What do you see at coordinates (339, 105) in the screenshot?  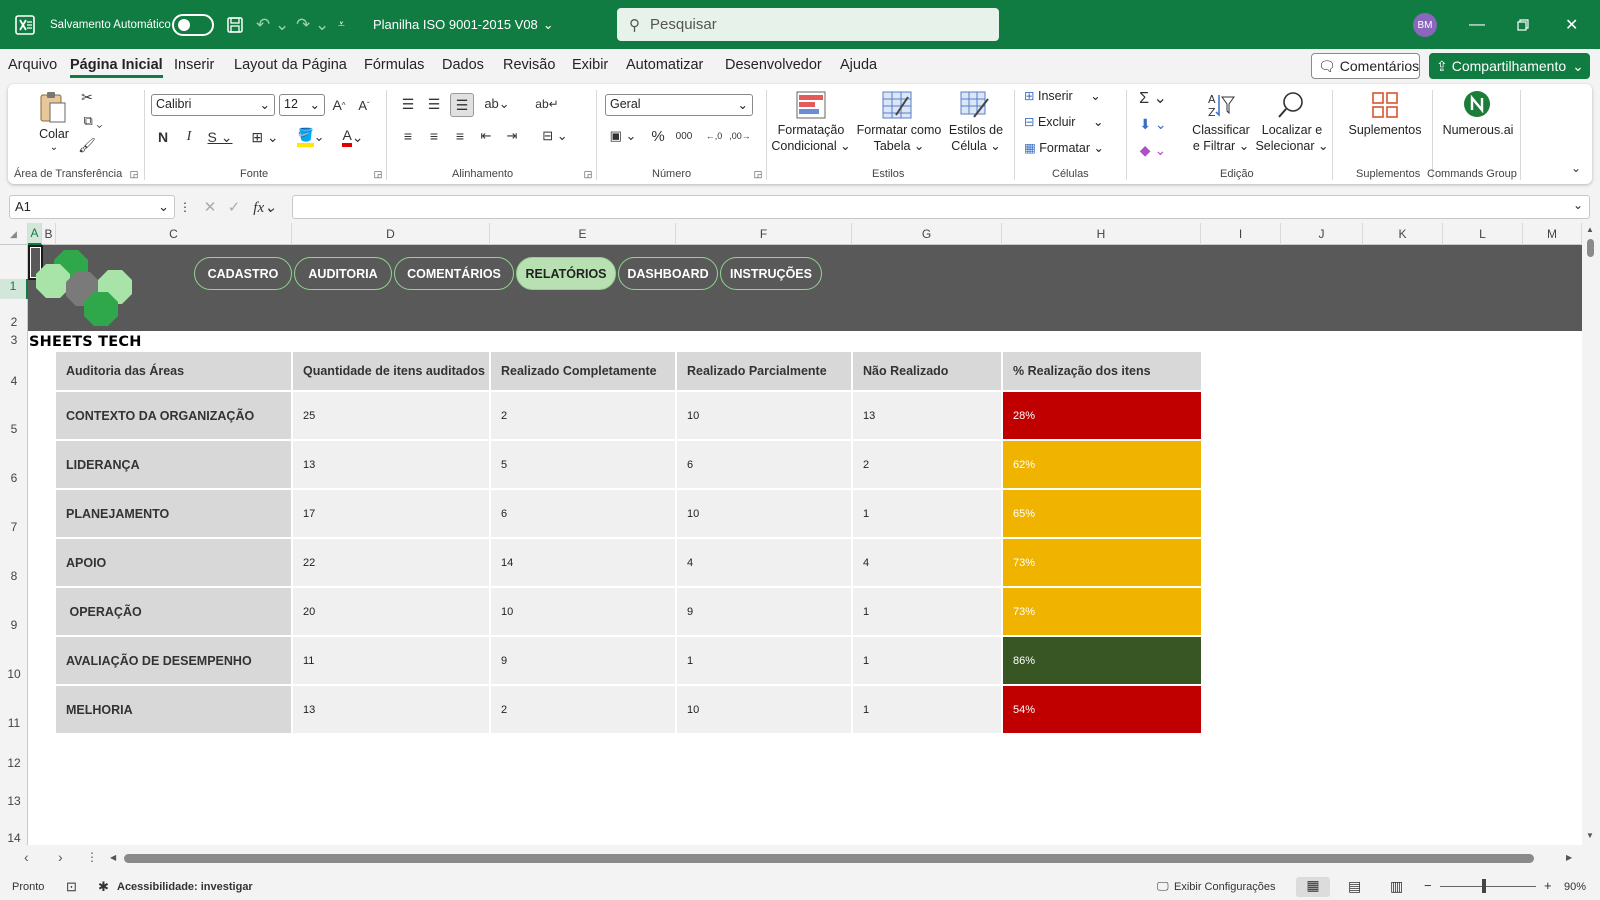 I see `increase-font-icon: A ^` at bounding box center [339, 105].